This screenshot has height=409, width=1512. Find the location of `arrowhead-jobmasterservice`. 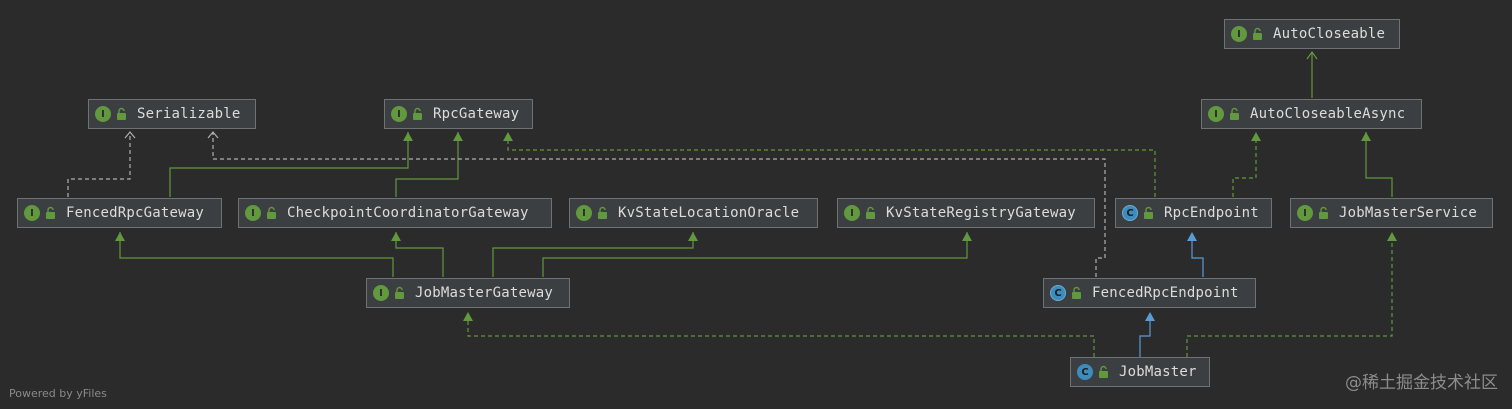

arrowhead-jobmasterservice is located at coordinates (1392, 236).